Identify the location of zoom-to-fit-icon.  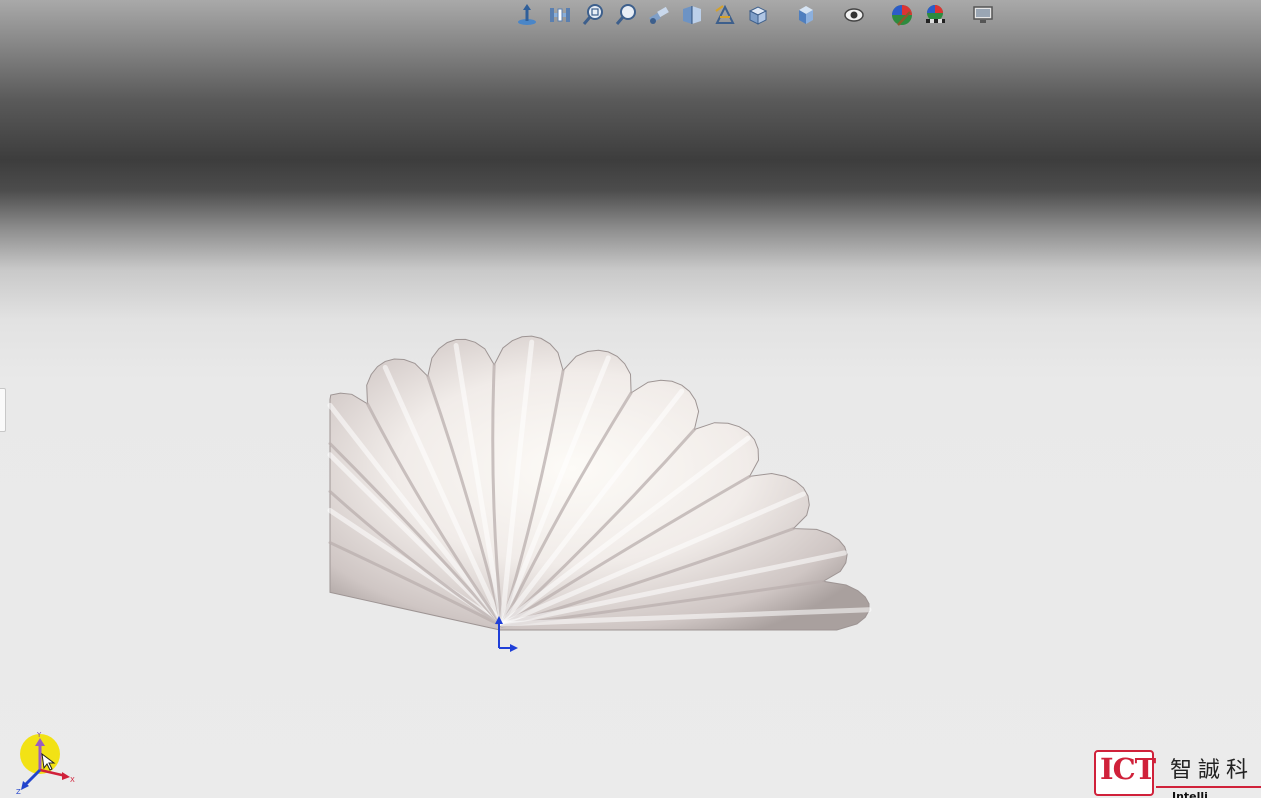
(592, 14).